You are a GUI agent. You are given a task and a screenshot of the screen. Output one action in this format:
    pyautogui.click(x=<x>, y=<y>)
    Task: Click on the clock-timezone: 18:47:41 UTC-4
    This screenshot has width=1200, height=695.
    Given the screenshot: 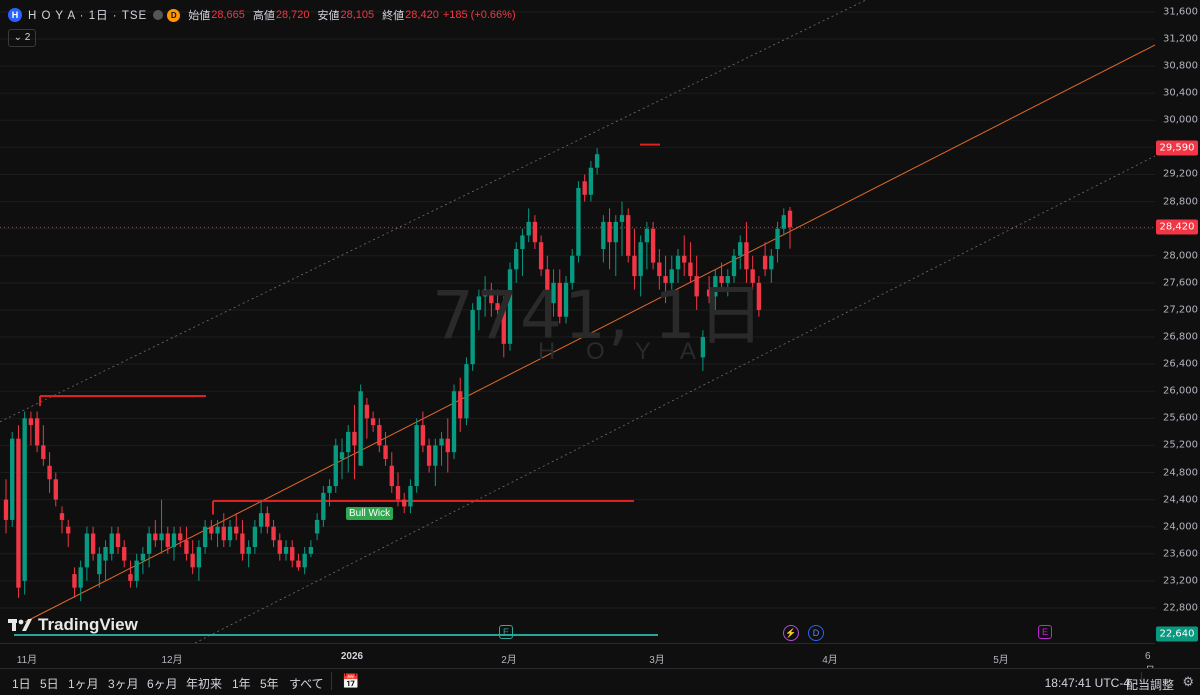 What is the action you would take?
    pyautogui.click(x=1087, y=683)
    